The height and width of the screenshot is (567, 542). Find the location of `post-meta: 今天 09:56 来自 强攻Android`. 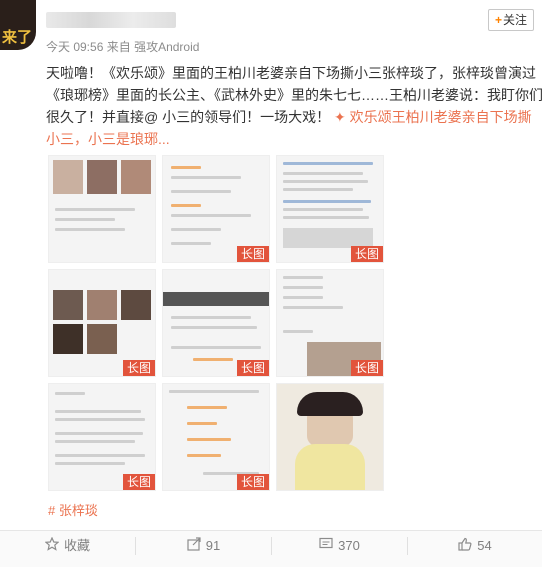

post-meta: 今天 09:56 来自 强攻Android is located at coordinates (122, 46).